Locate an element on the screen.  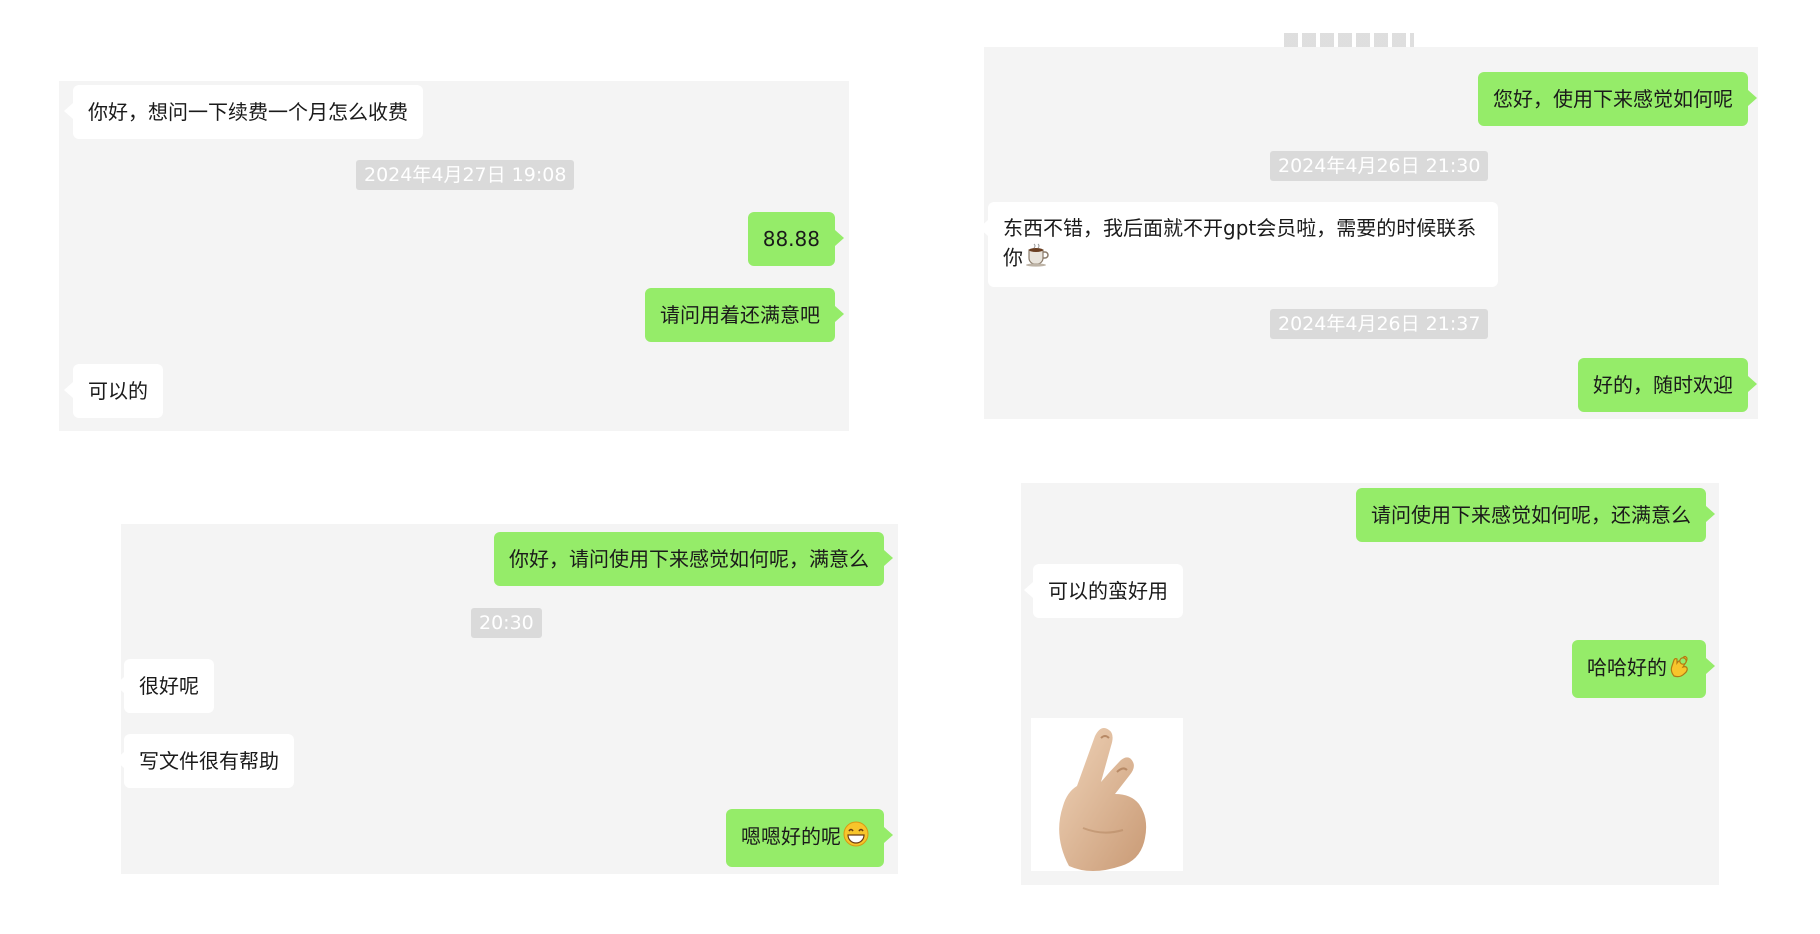
incoming-message: 可以的 is located at coordinates (113, 391).